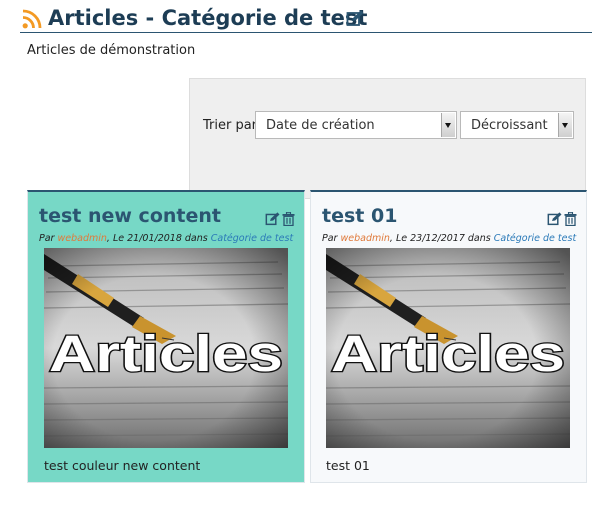 The width and height of the screenshot is (615, 506). I want to click on sort-order-select: Décroissant, so click(517, 125).